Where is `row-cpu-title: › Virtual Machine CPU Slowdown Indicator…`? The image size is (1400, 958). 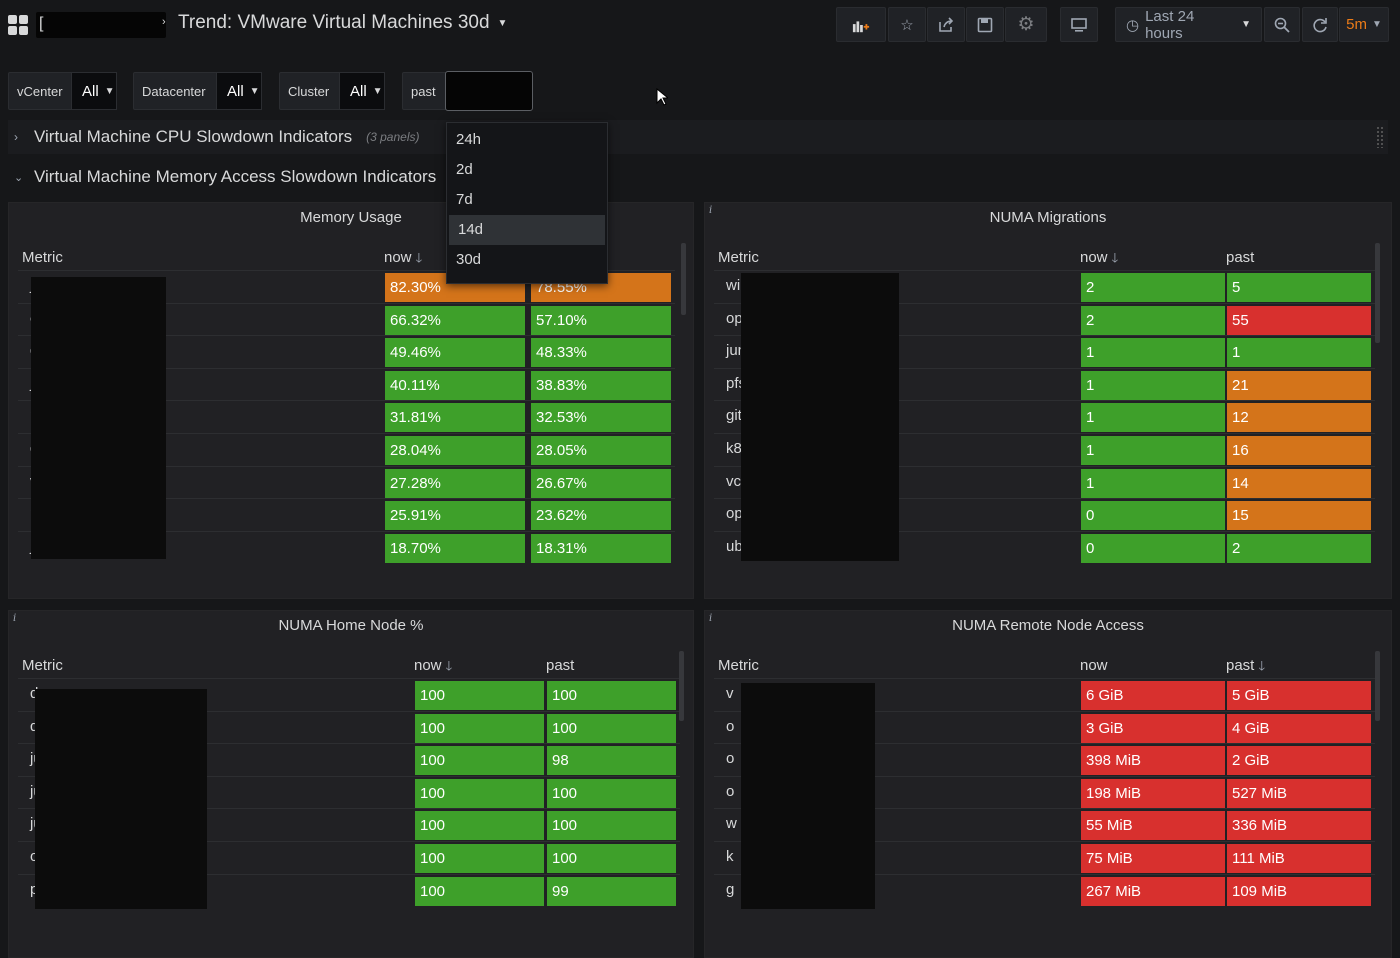
row-cpu-title: › Virtual Machine CPU Slowdown Indicator… is located at coordinates (217, 137).